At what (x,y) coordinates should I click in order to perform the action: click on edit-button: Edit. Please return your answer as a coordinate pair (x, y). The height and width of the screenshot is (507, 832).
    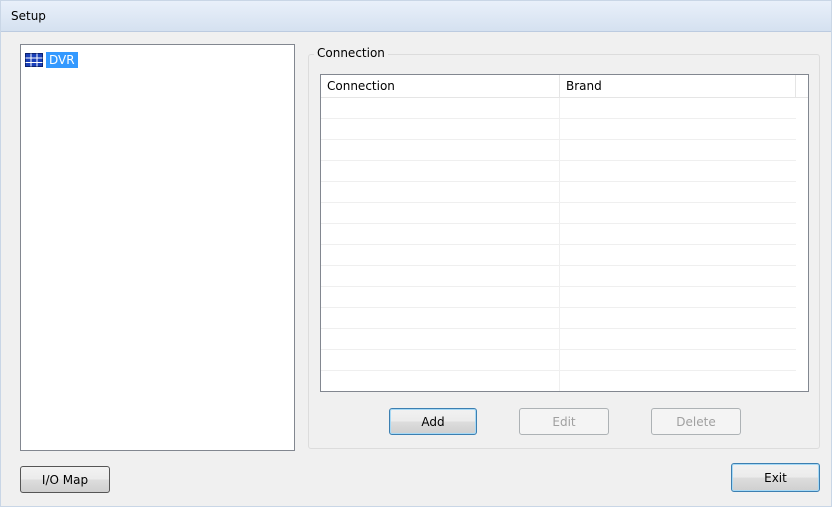
    Looking at the image, I should click on (564, 421).